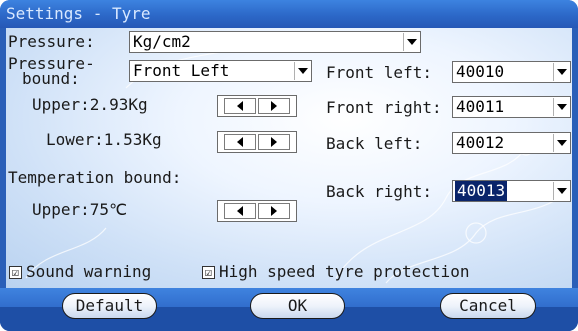 This screenshot has width=578, height=331. Describe the element at coordinates (379, 191) in the screenshot. I see `back-right-label: Back right:` at that location.